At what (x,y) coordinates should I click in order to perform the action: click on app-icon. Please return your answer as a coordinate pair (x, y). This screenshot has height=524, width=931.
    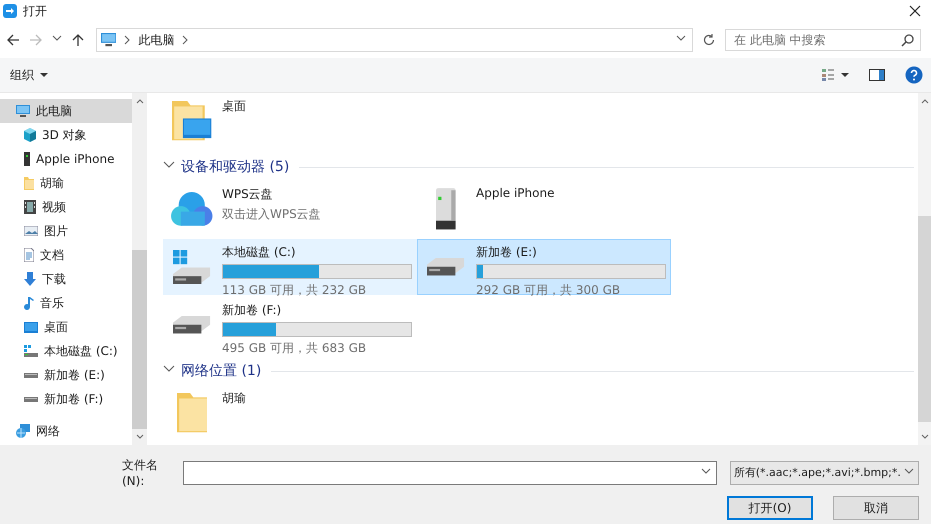
    Looking at the image, I should click on (10, 11).